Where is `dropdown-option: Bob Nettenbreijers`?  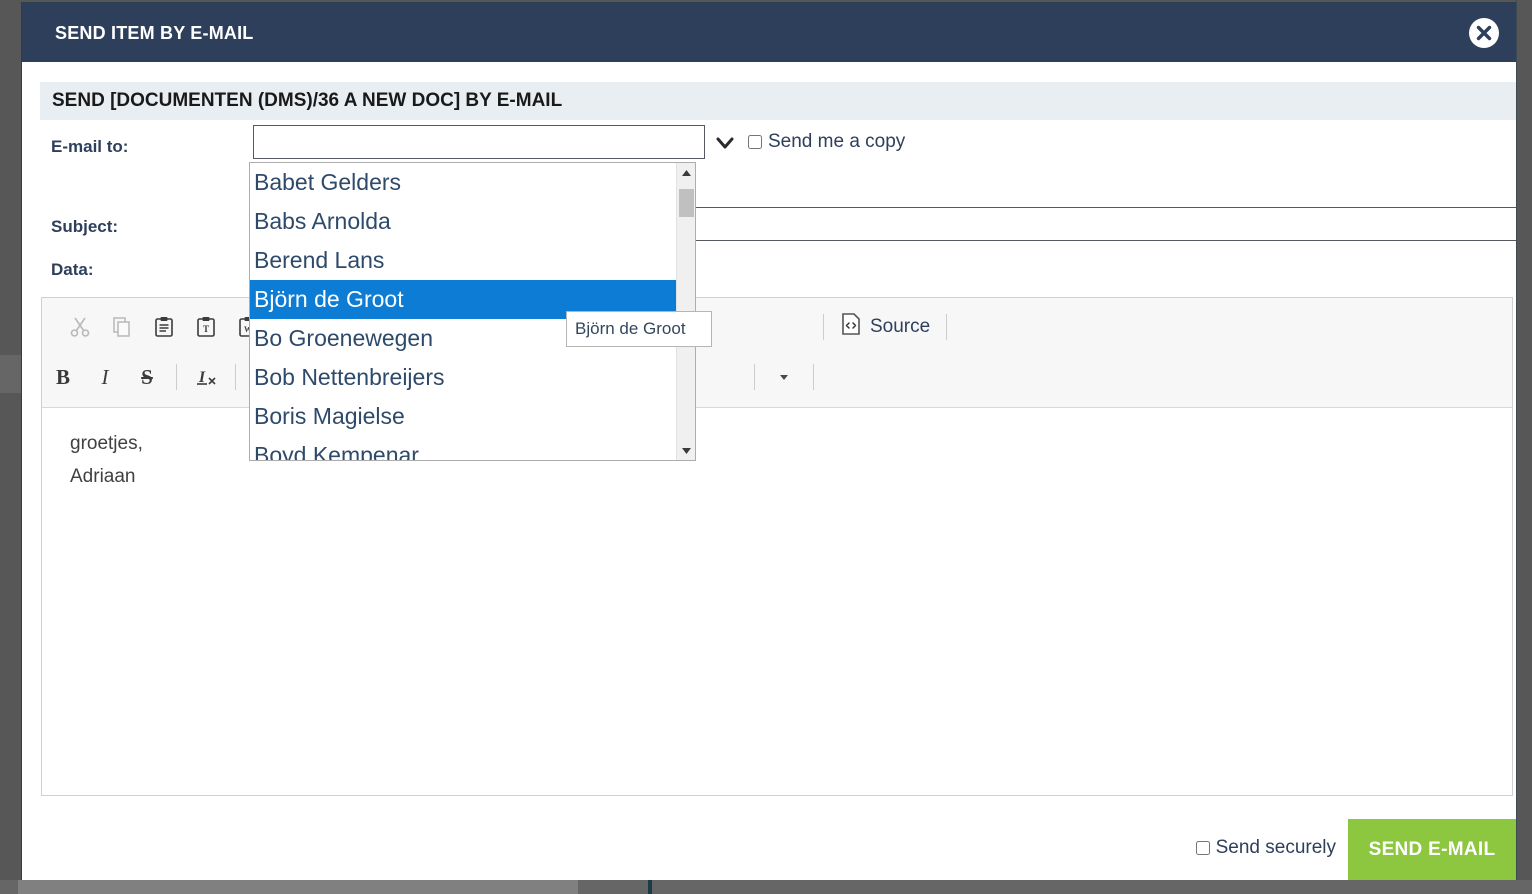 dropdown-option: Bob Nettenbreijers is located at coordinates (463, 377).